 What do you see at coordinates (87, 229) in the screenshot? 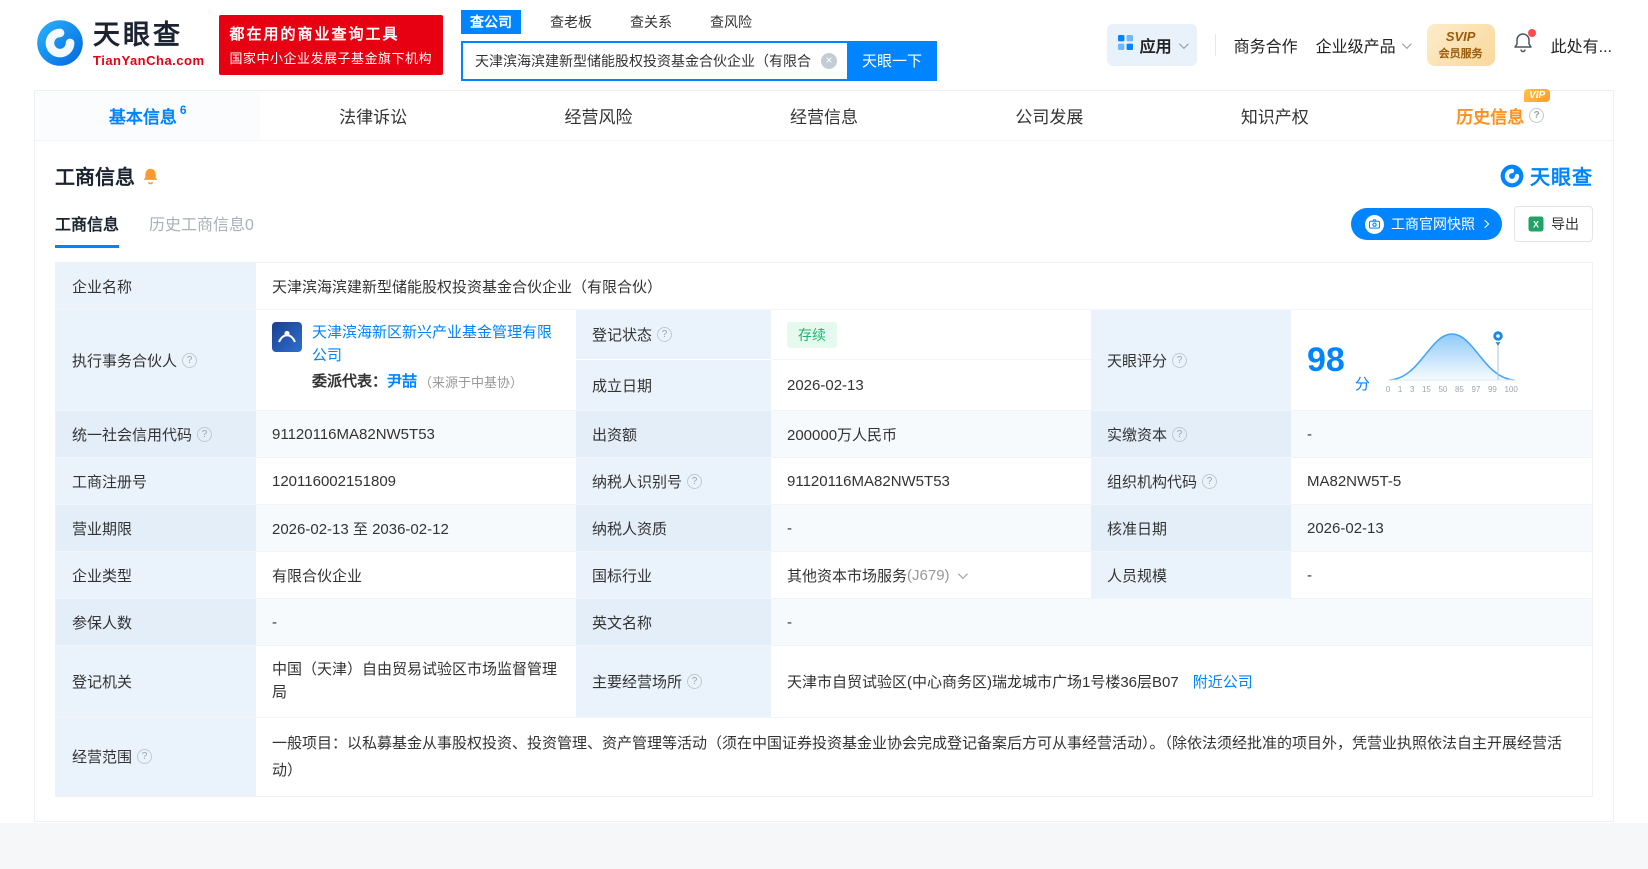
I see `subtab-business-info: 工商信息` at bounding box center [87, 229].